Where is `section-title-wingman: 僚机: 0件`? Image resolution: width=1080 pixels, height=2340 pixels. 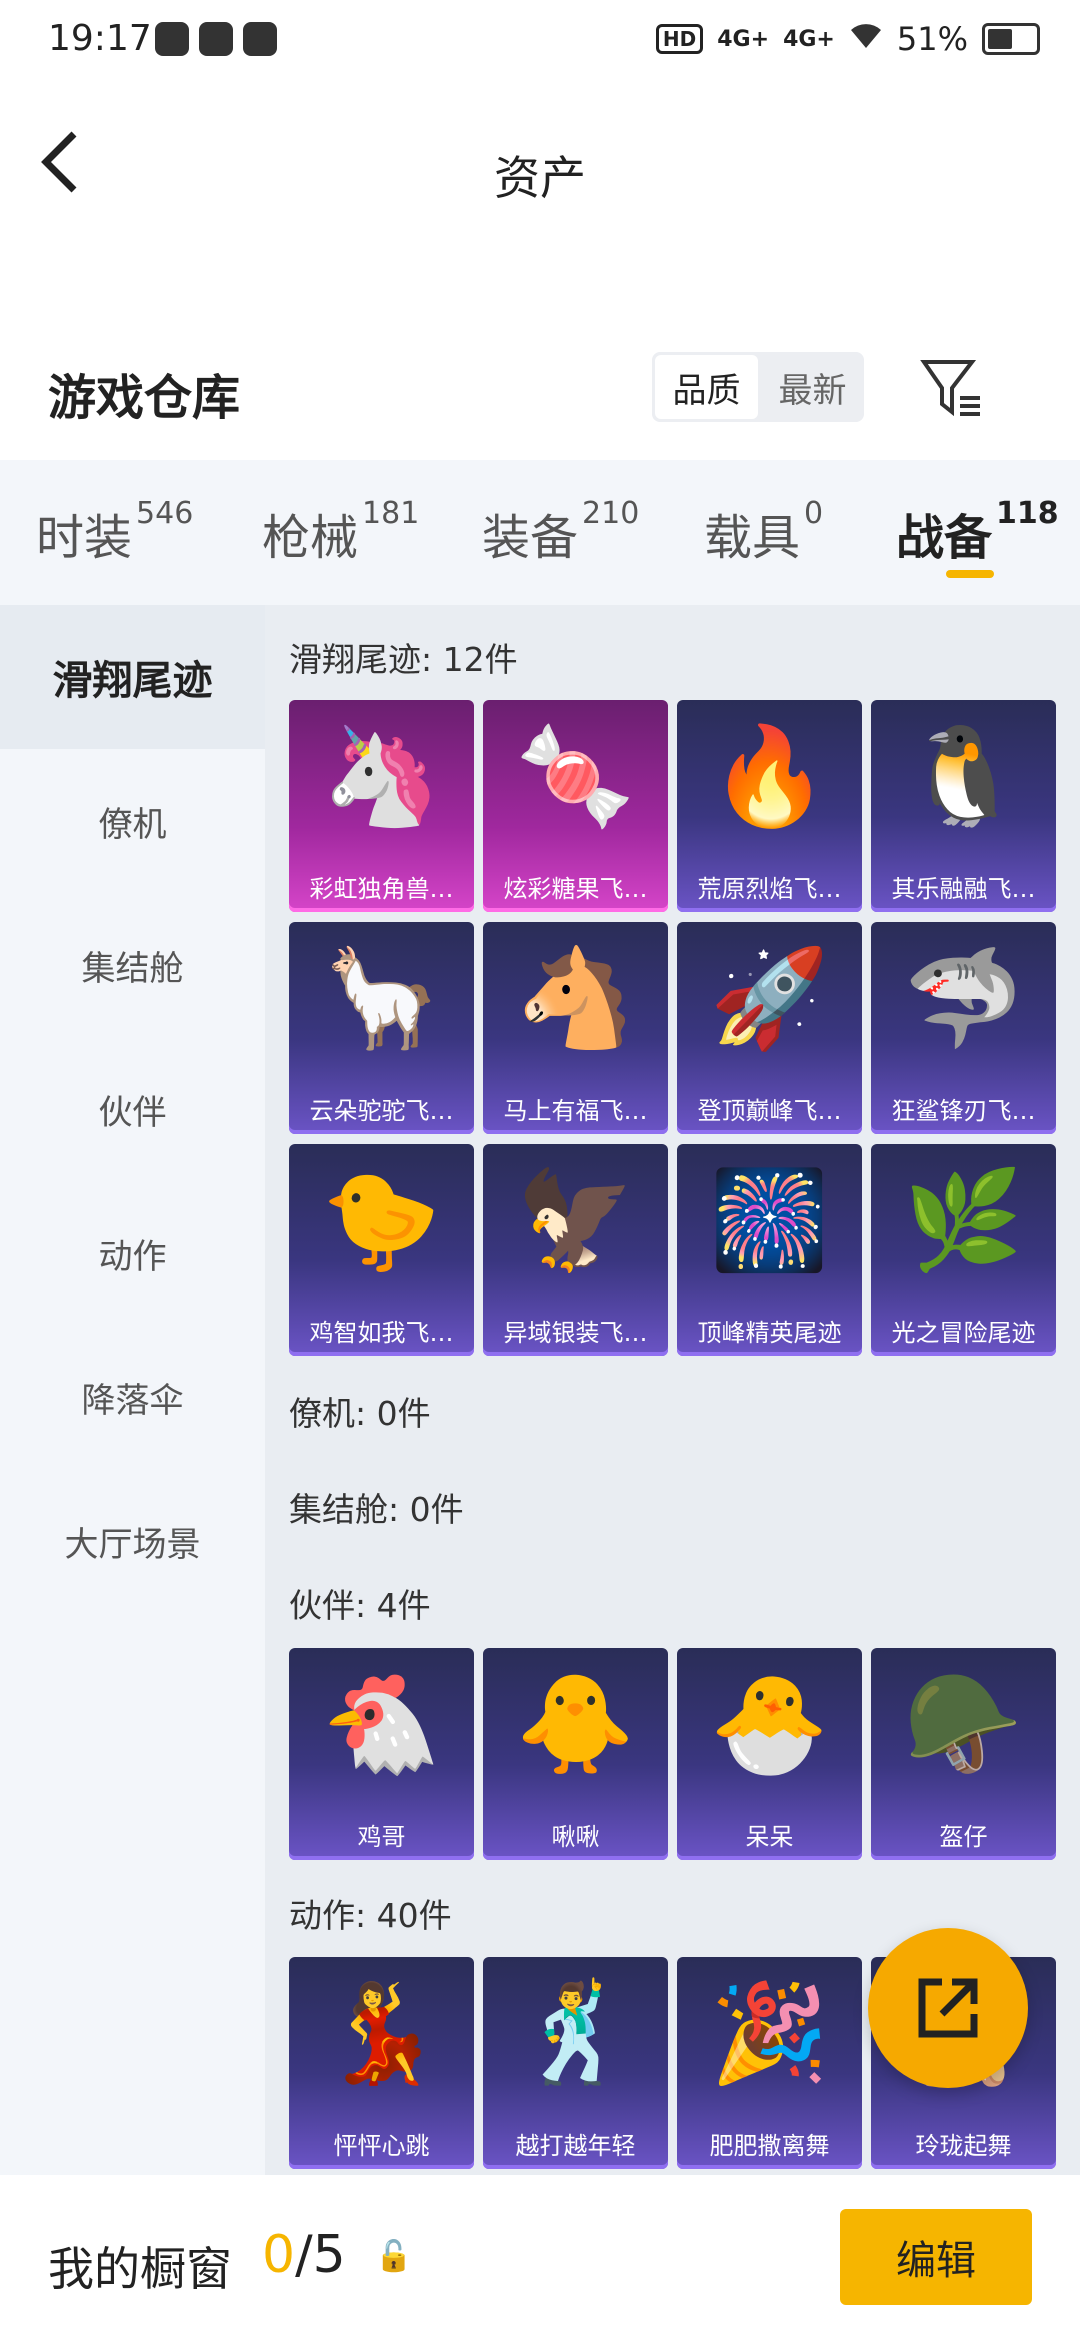 section-title-wingman: 僚机: 0件 is located at coordinates (360, 1413).